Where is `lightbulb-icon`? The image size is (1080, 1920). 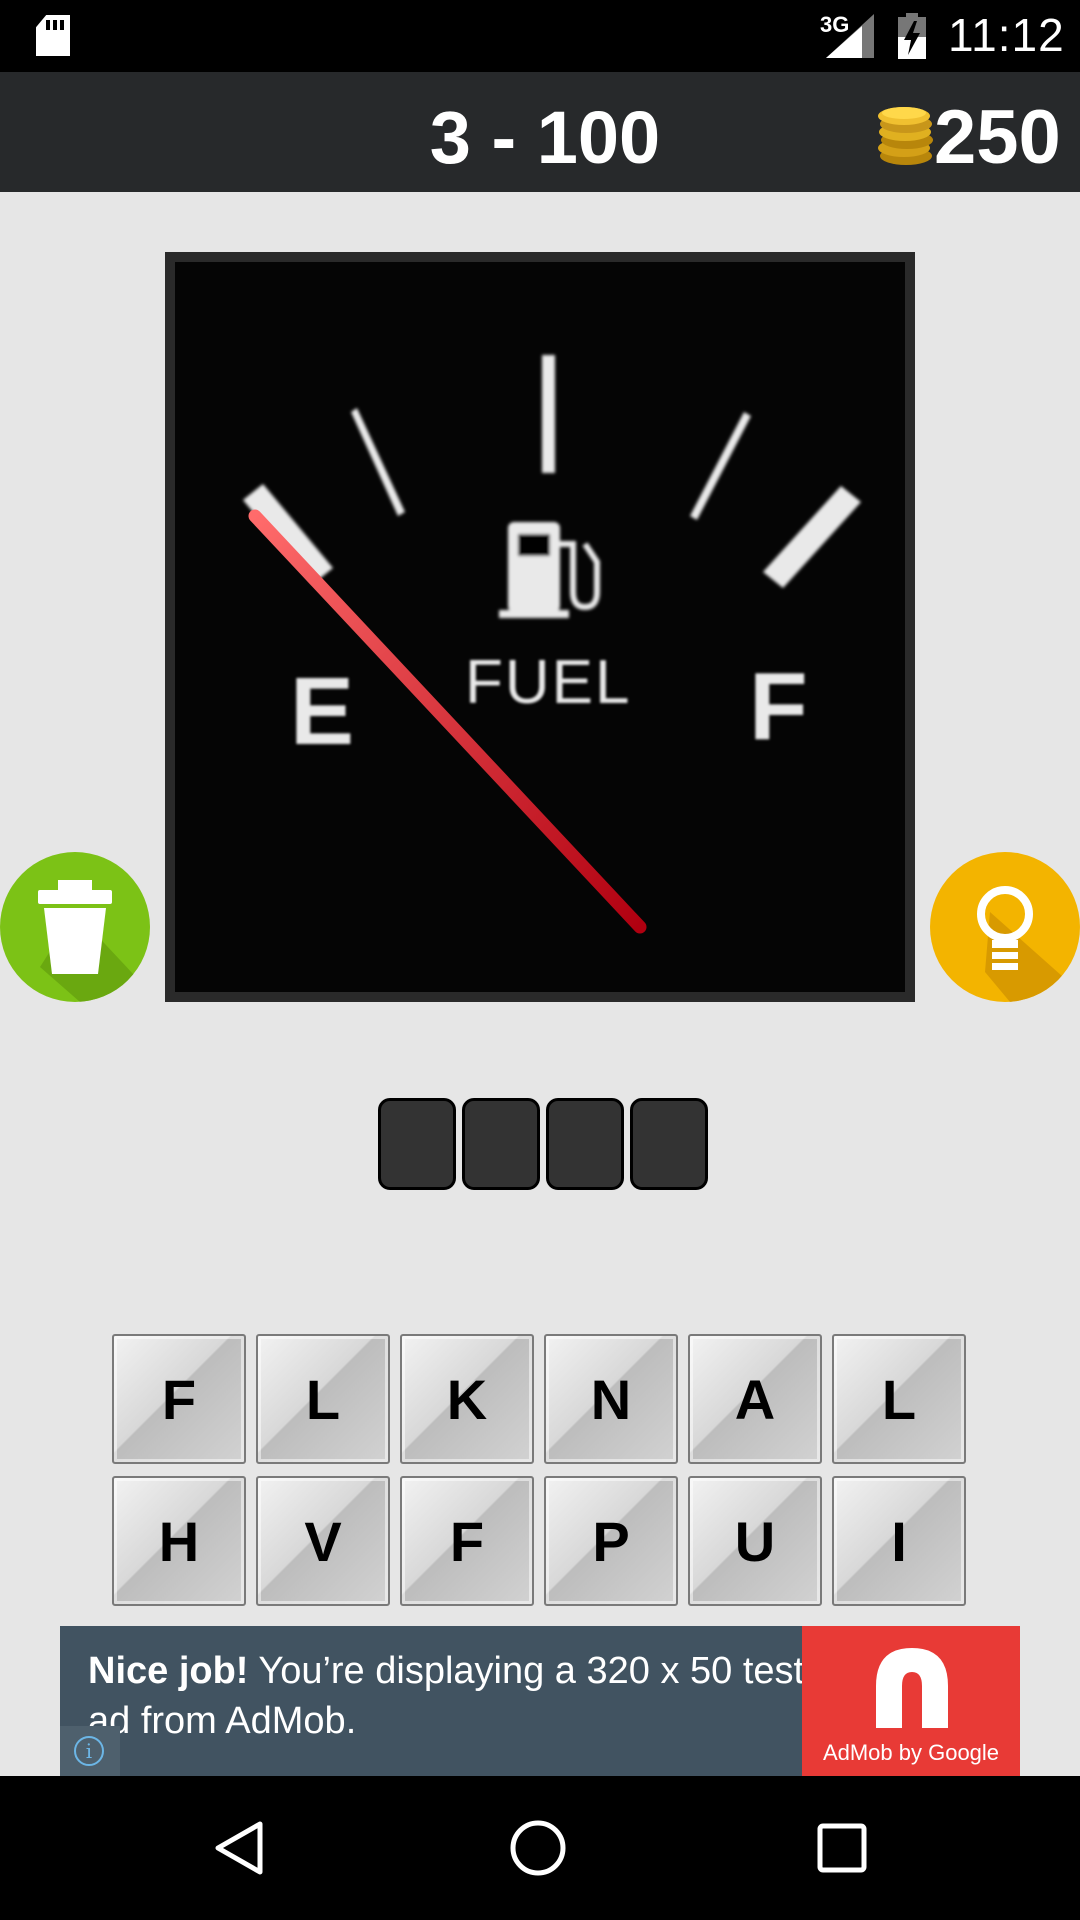 lightbulb-icon is located at coordinates (1028, 944).